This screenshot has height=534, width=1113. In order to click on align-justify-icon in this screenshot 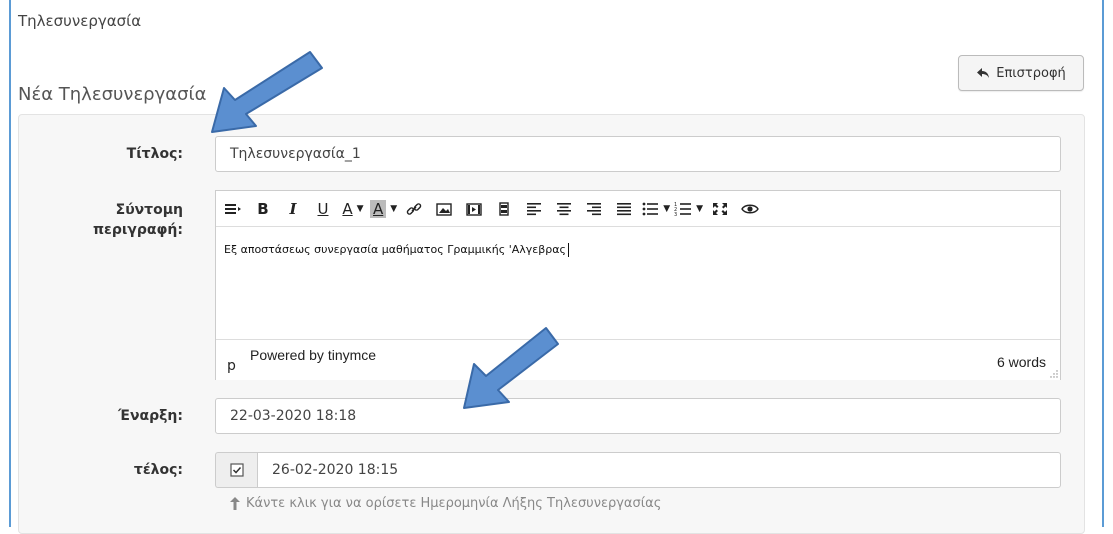, I will do `click(624, 208)`.